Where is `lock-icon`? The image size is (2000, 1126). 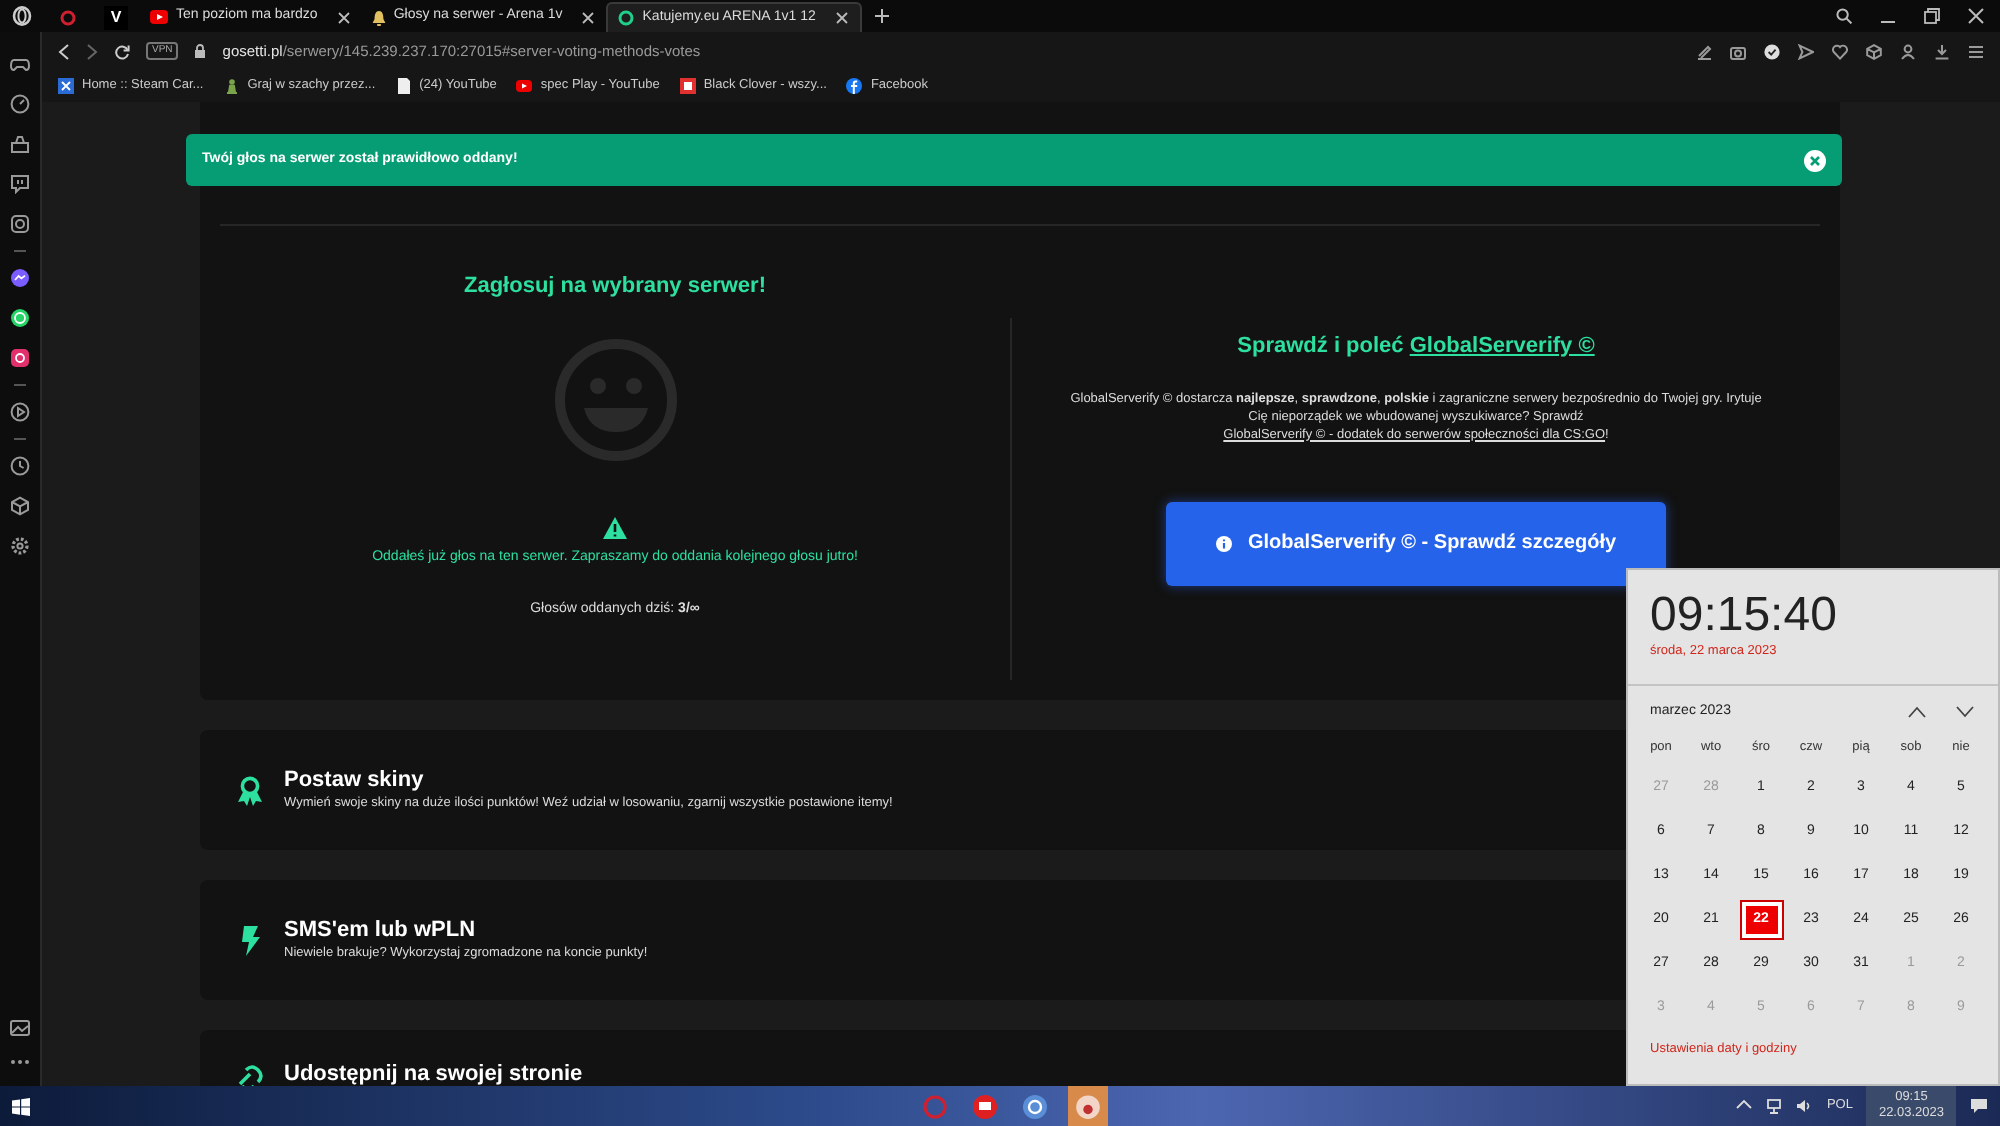 lock-icon is located at coordinates (200, 51).